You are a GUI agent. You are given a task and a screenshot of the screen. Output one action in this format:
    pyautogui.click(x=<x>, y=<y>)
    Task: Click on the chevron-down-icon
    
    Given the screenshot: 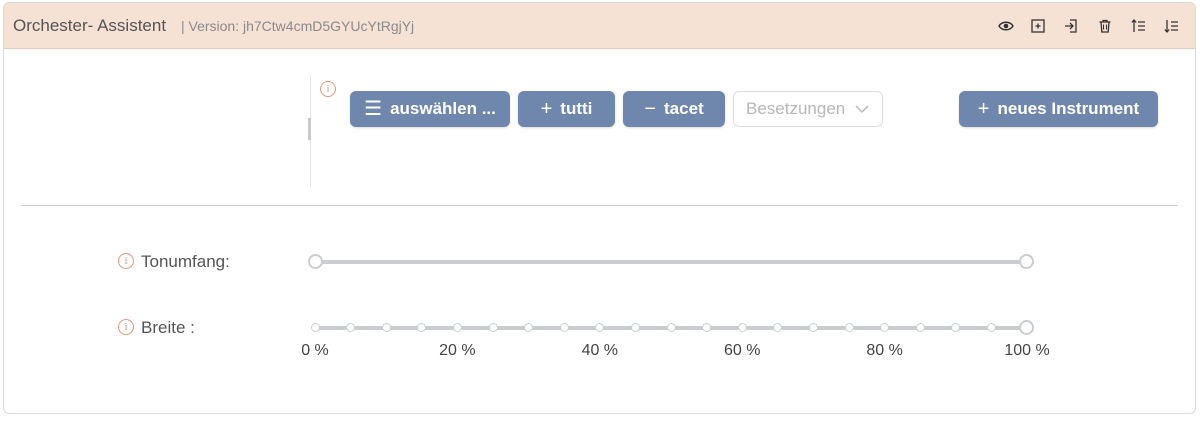 What is the action you would take?
    pyautogui.click(x=862, y=109)
    